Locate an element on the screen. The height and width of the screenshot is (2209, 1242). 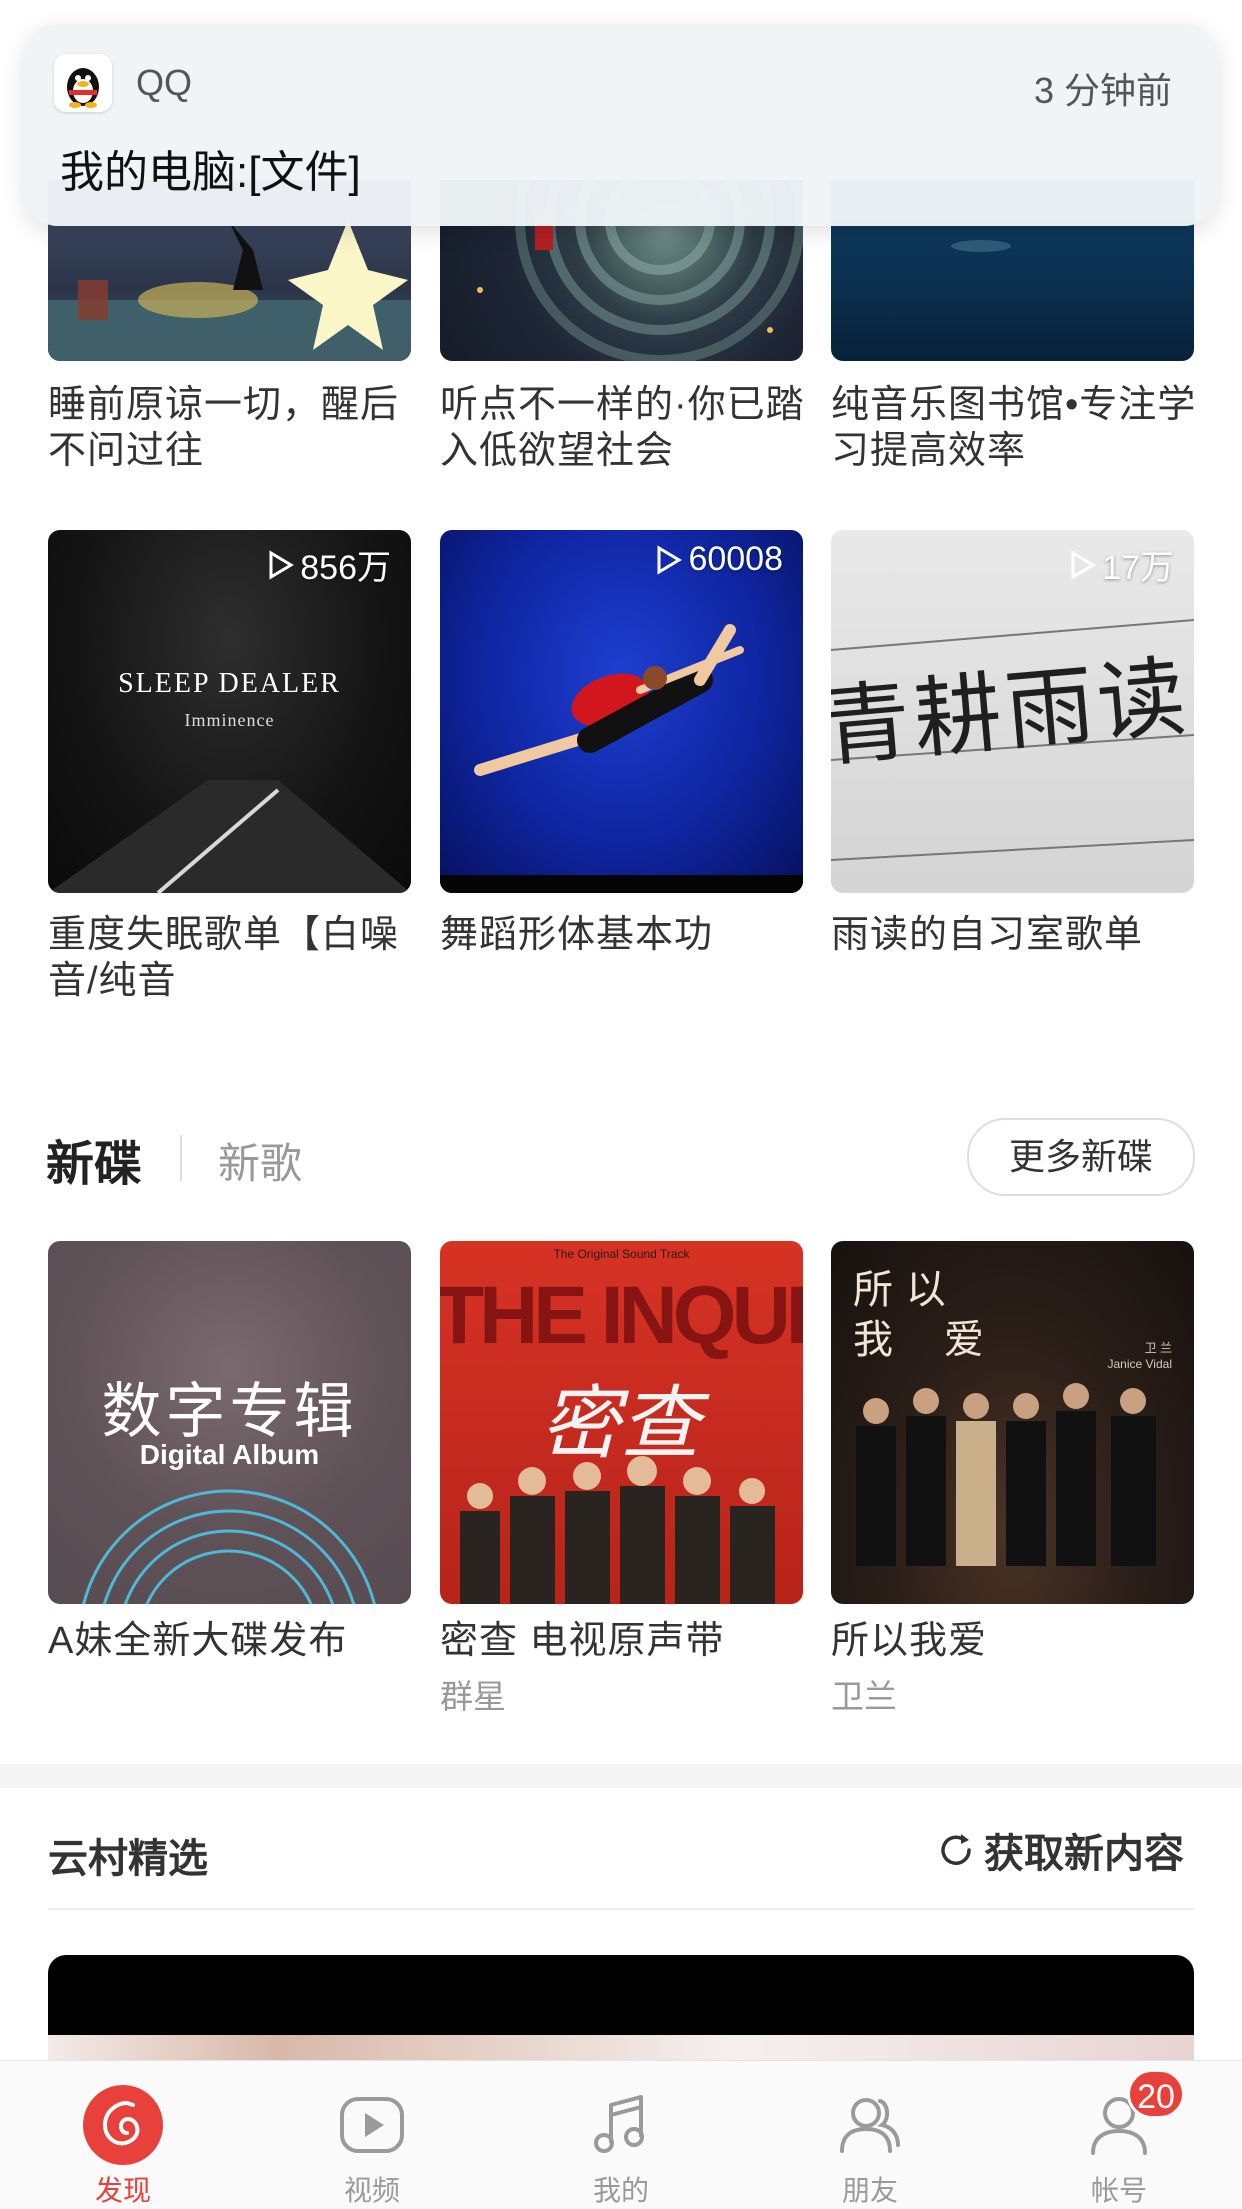
playlist-cover: 856万 SLEEP DEALER Imminence is located at coordinates (229, 711).